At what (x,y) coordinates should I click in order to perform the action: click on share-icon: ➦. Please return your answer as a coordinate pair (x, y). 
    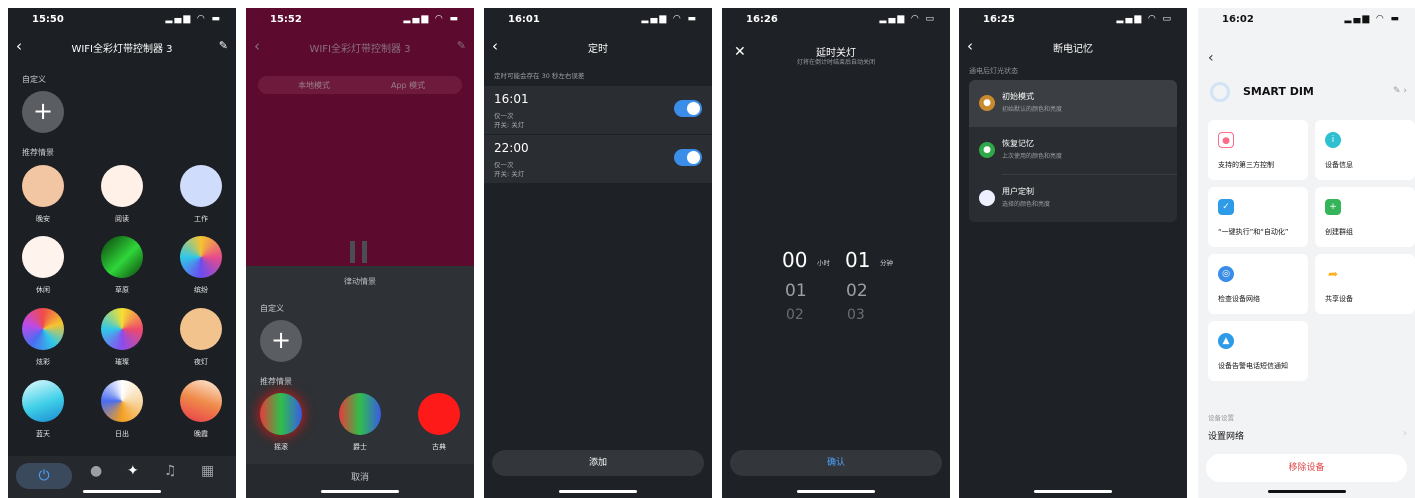
    Looking at the image, I should click on (1333, 274).